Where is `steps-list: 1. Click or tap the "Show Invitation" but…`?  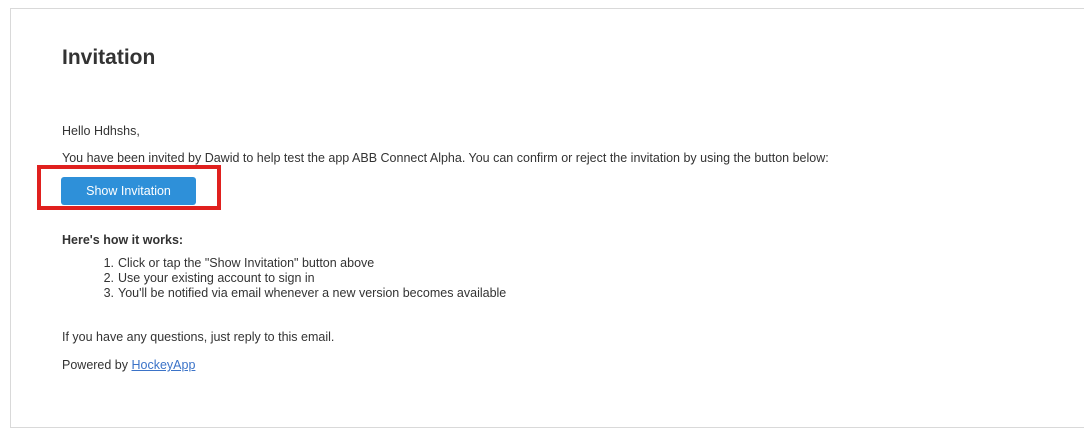
steps-list: 1. Click or tap the "Show Invitation" but… is located at coordinates (284, 278).